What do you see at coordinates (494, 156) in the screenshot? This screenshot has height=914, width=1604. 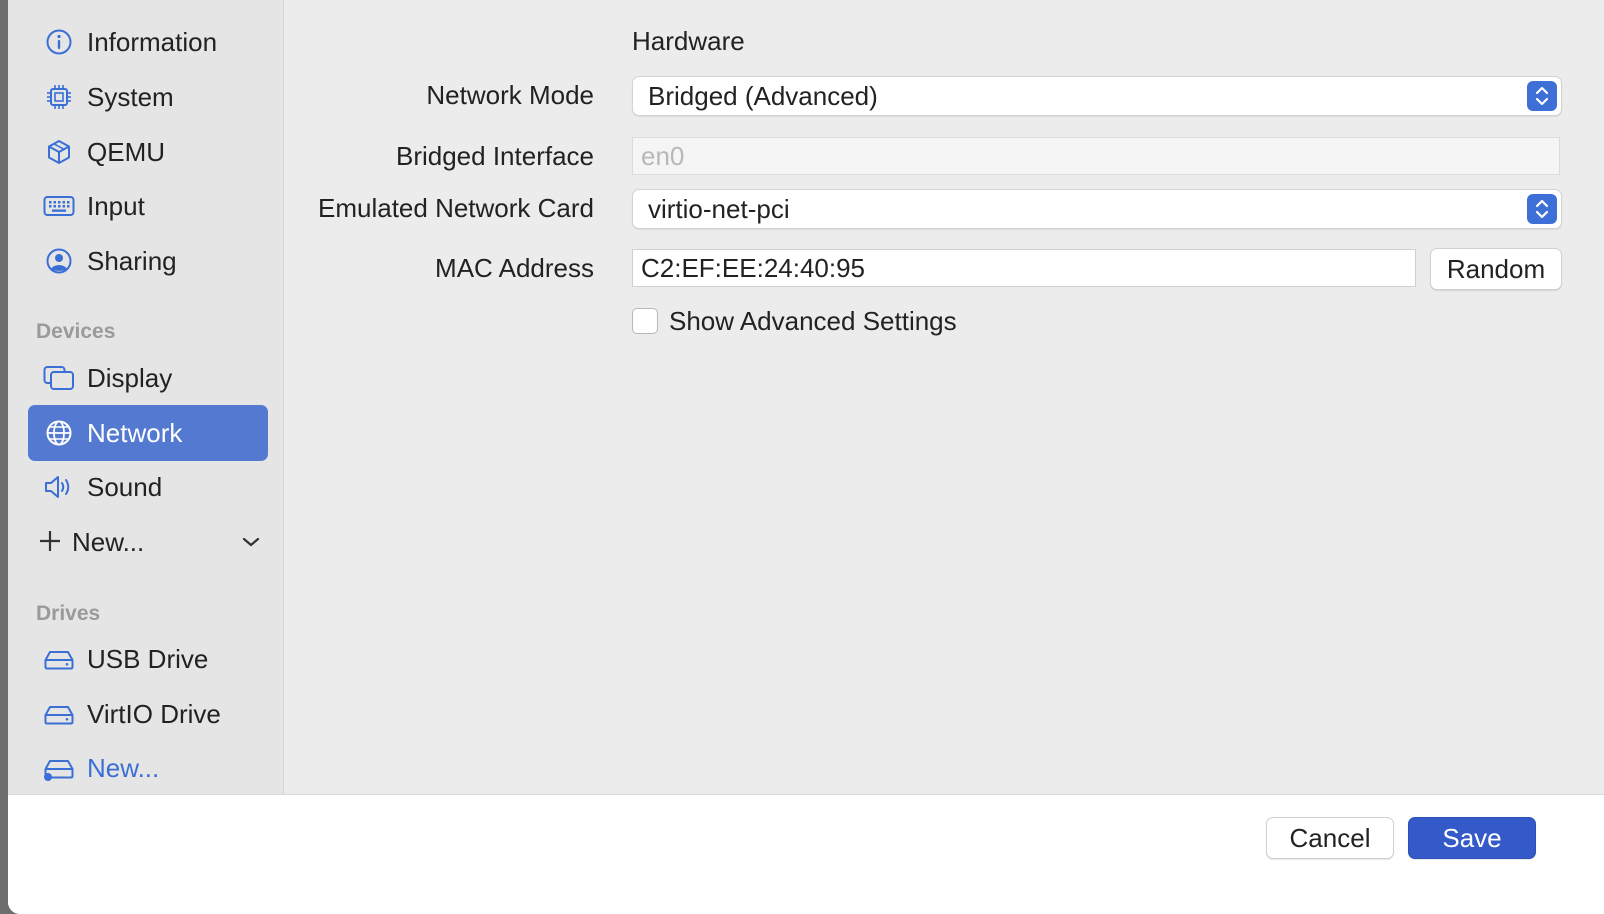 I see `bridged-interface-label: Bridged Interface` at bounding box center [494, 156].